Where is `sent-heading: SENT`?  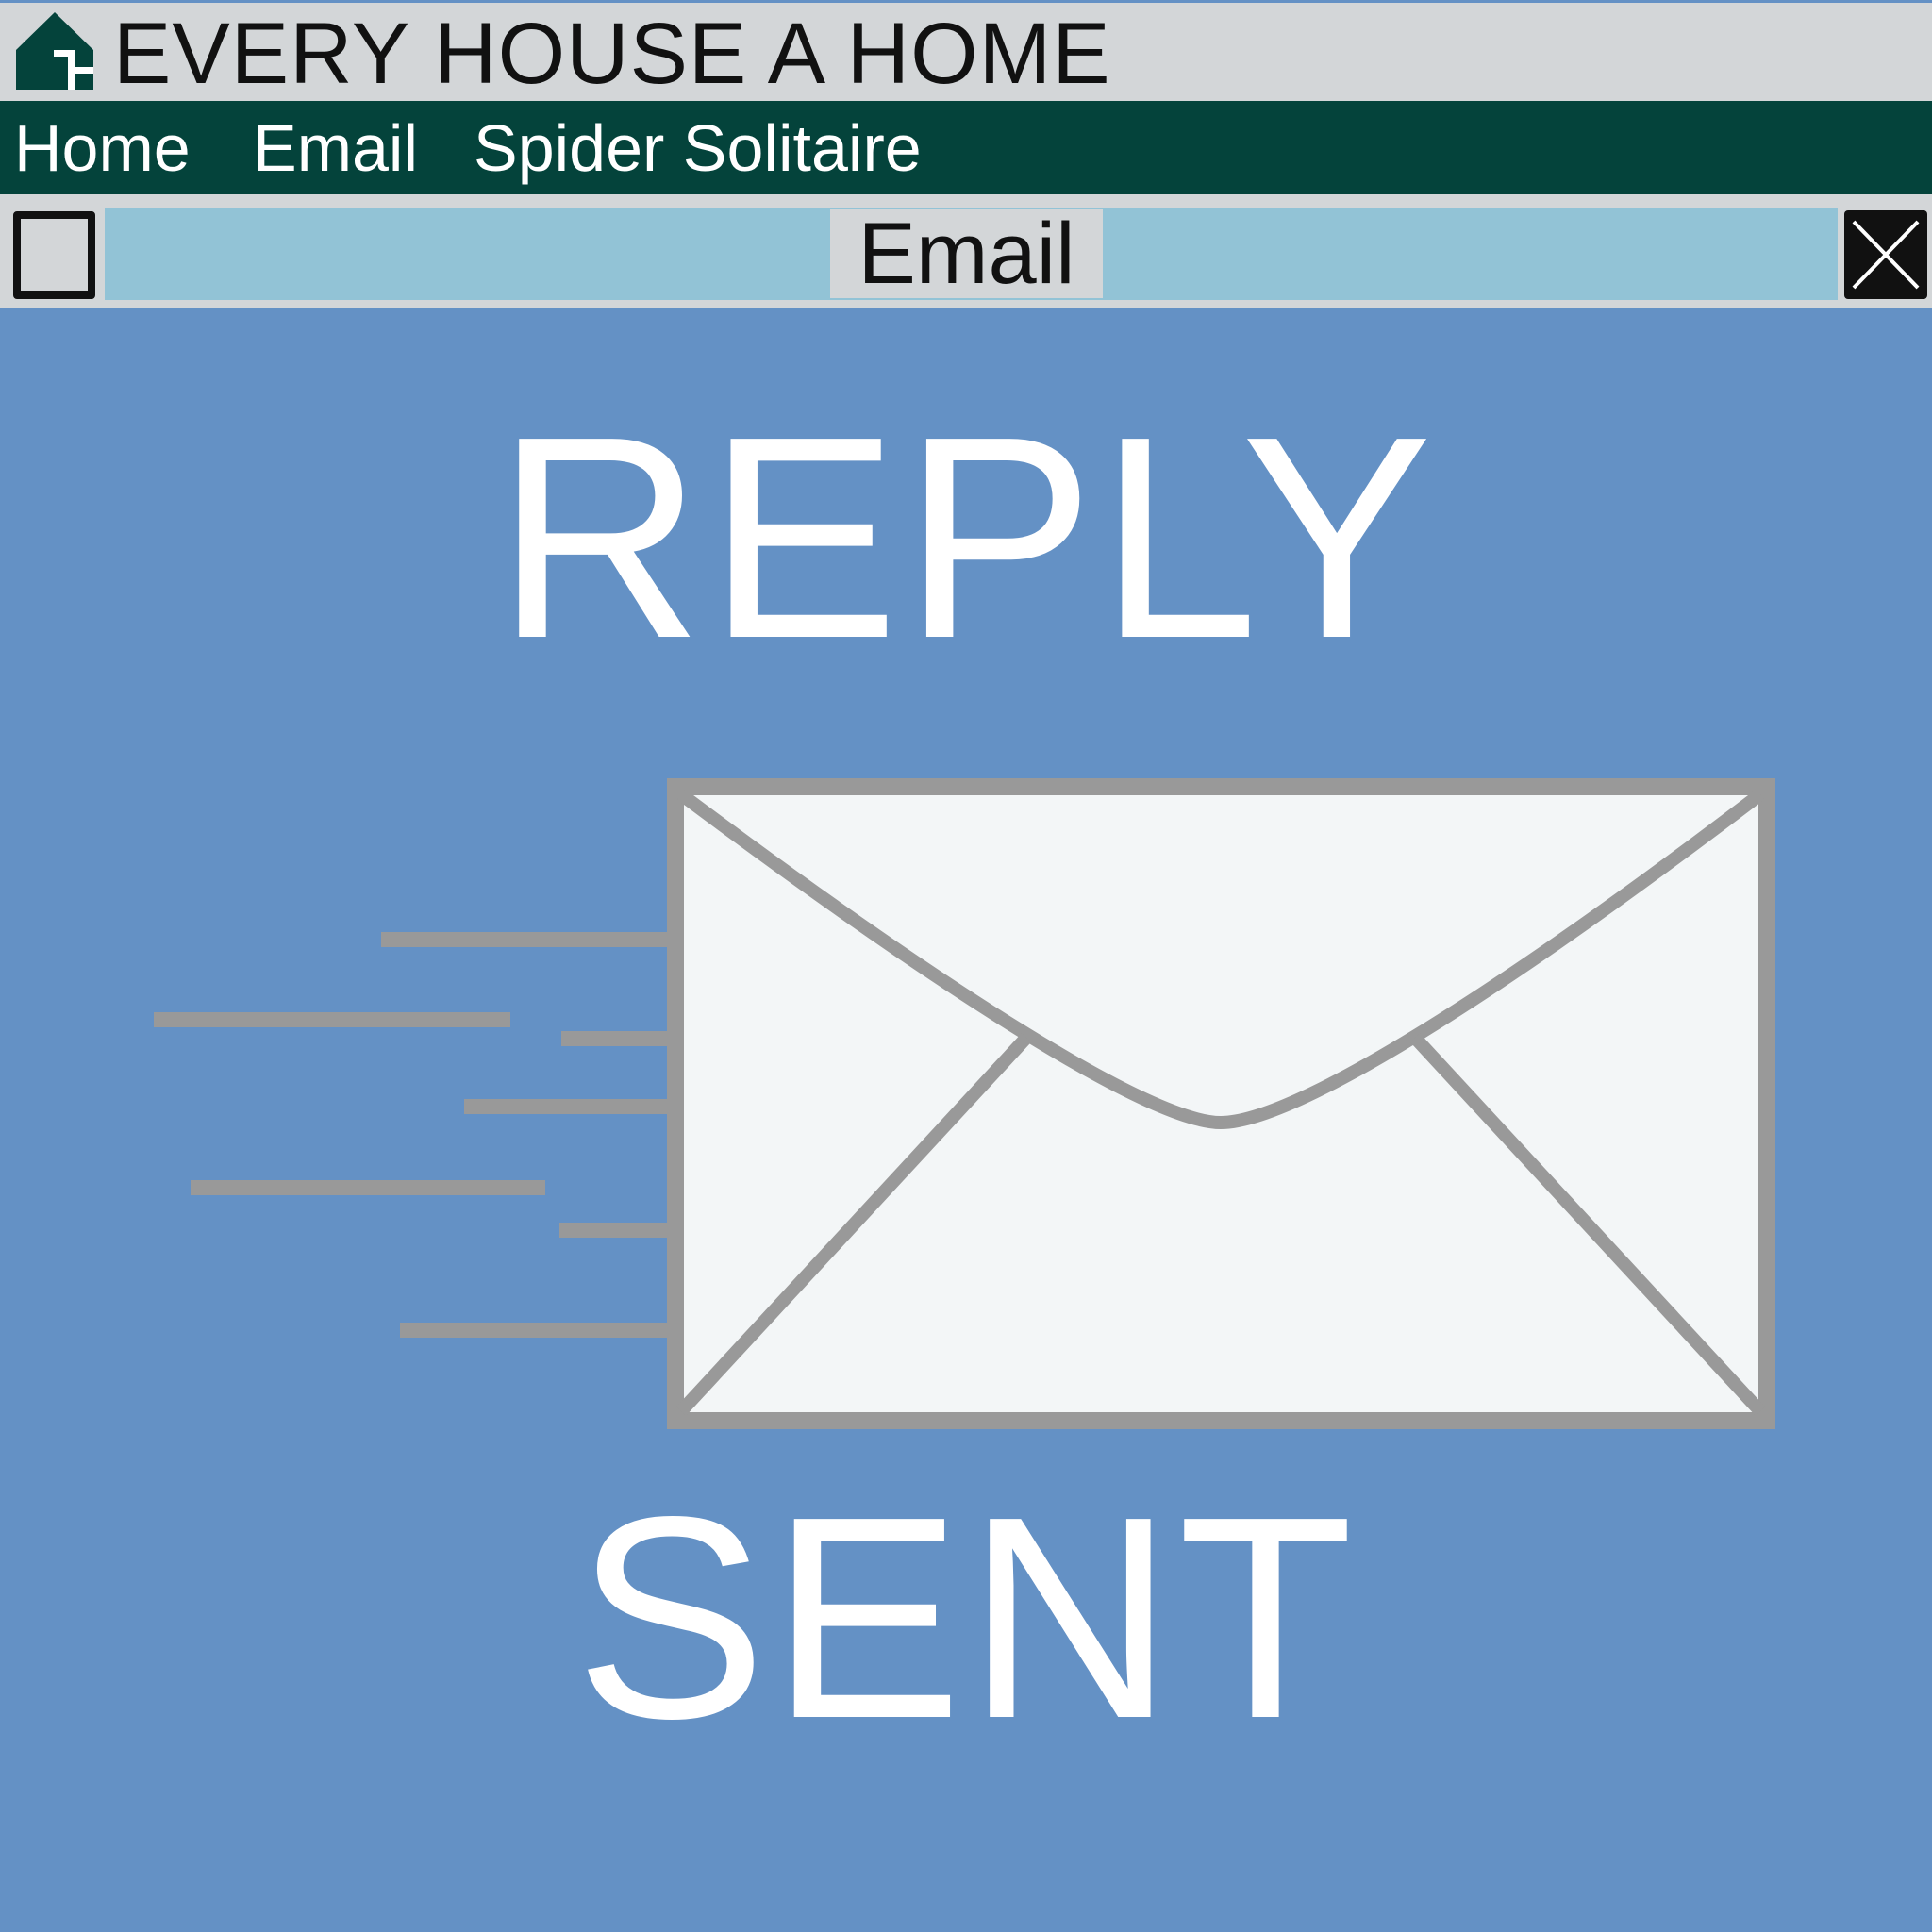 sent-heading: SENT is located at coordinates (966, 1618).